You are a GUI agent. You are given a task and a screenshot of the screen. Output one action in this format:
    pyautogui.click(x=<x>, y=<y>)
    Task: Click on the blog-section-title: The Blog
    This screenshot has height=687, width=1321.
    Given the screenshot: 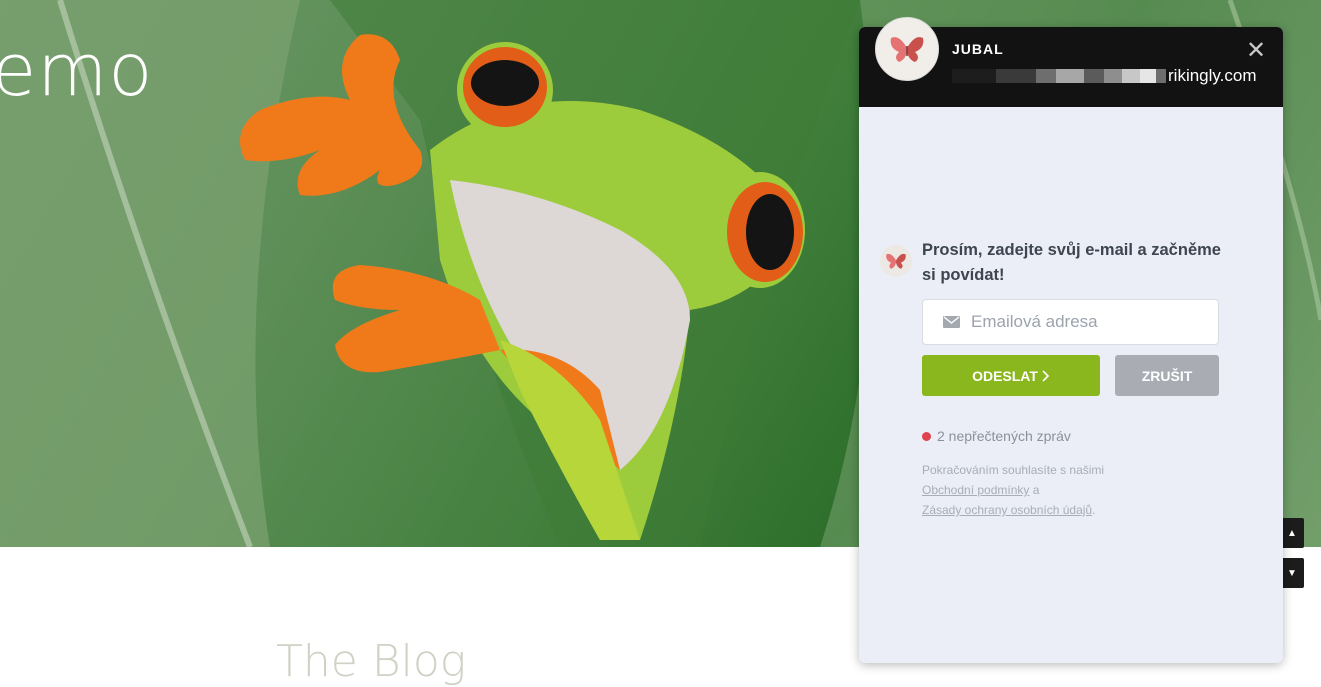 What is the action you would take?
    pyautogui.click(x=371, y=661)
    